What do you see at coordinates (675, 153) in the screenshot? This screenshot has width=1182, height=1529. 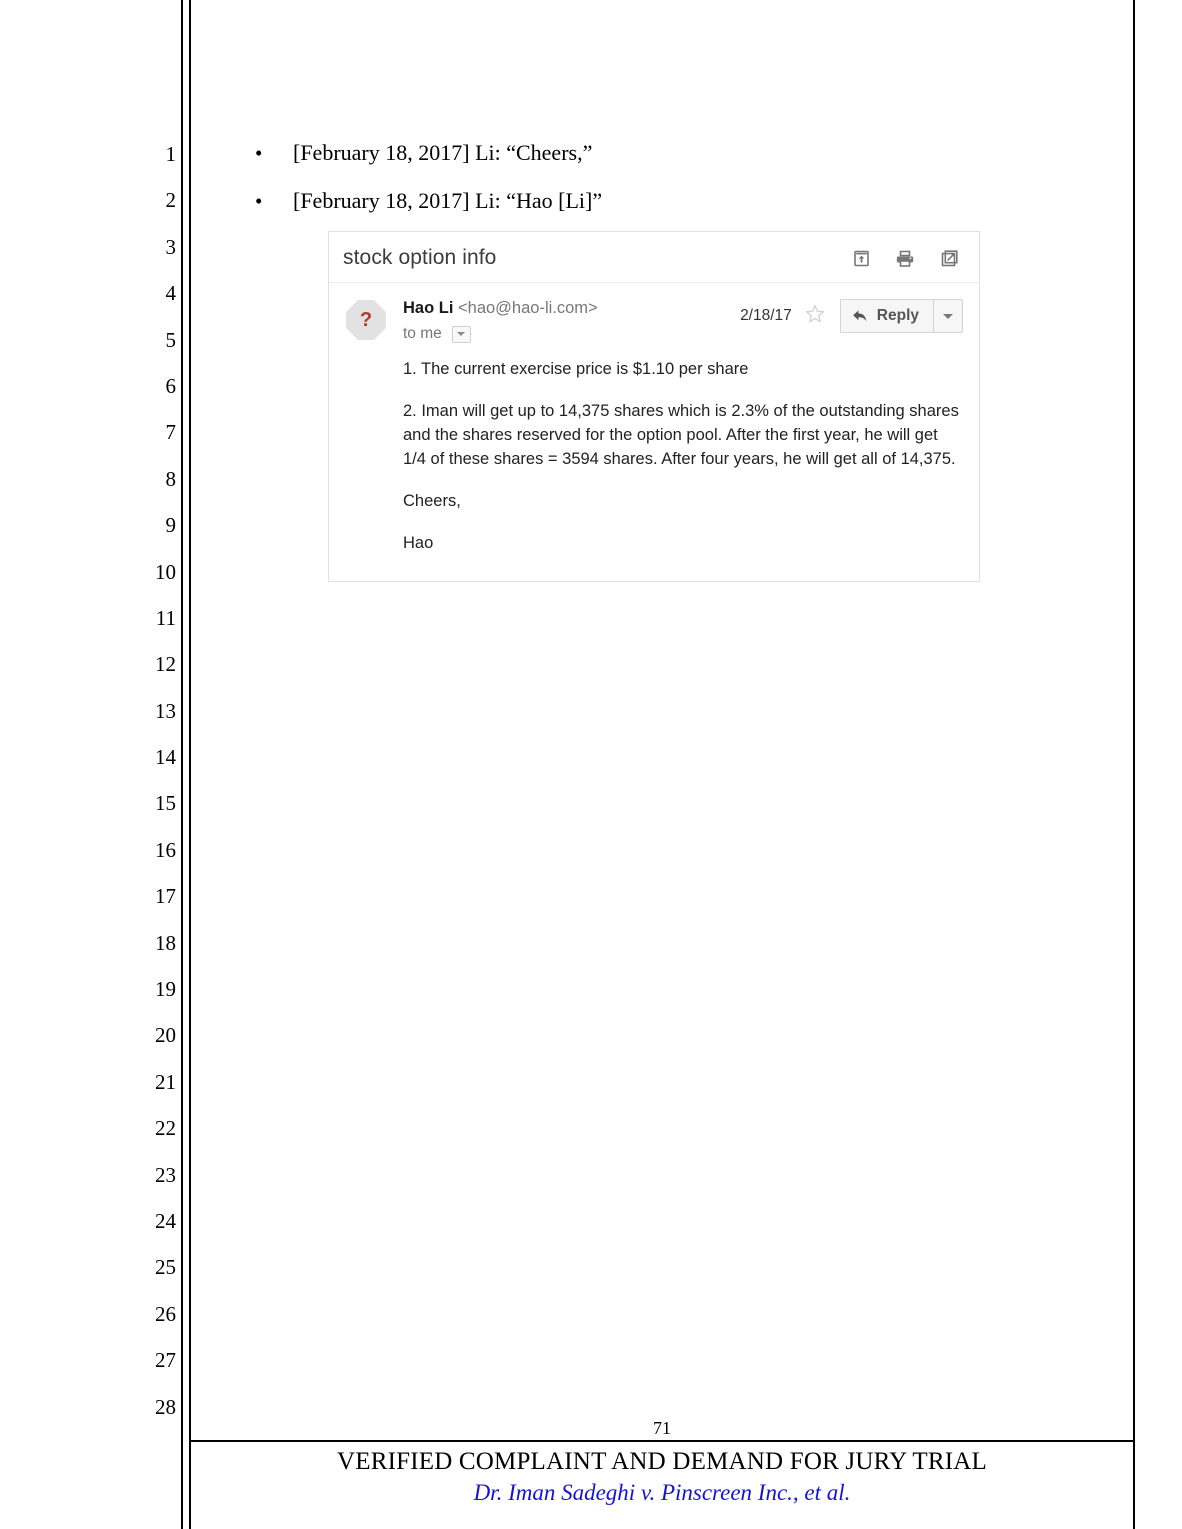 I see `list-item: • [February 18, 2017] Li: “Cheers,”` at bounding box center [675, 153].